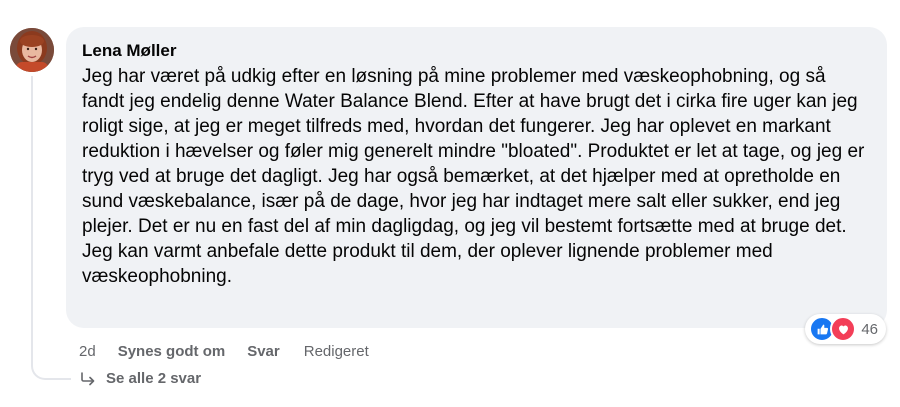 Image resolution: width=900 pixels, height=407 pixels. I want to click on reply-arrow-icon, so click(88, 378).